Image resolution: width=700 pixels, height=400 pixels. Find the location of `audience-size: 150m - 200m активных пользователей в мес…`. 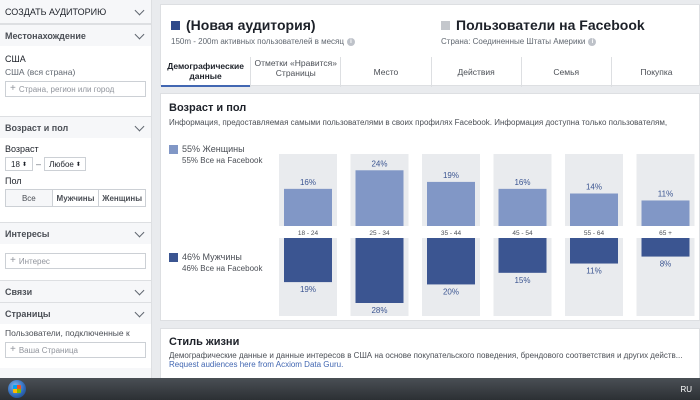

audience-size: 150m - 200m активных пользователей в мес… is located at coordinates (257, 41).